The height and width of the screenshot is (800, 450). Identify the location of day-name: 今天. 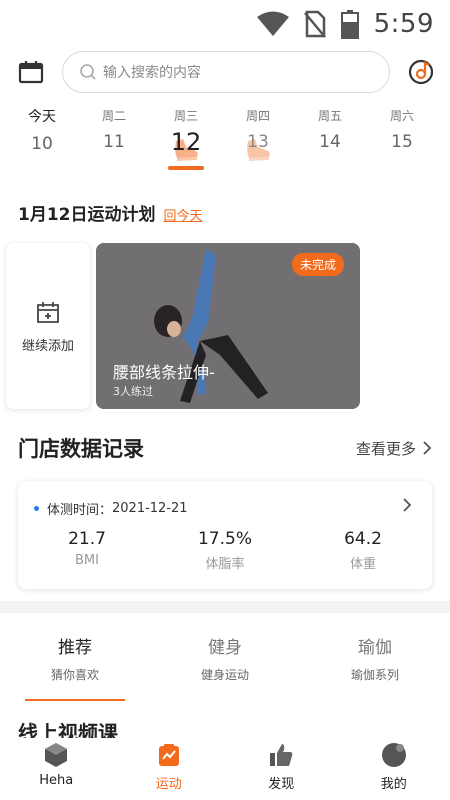
(42, 117).